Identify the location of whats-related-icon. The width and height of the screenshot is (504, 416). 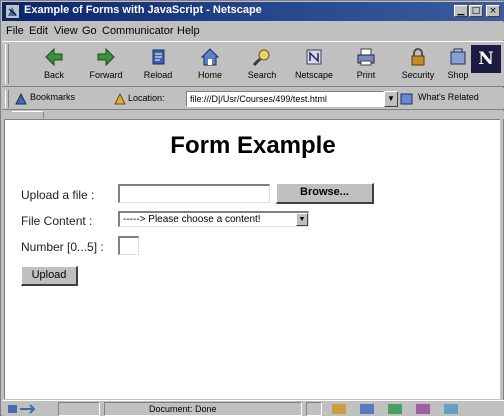
(406, 99).